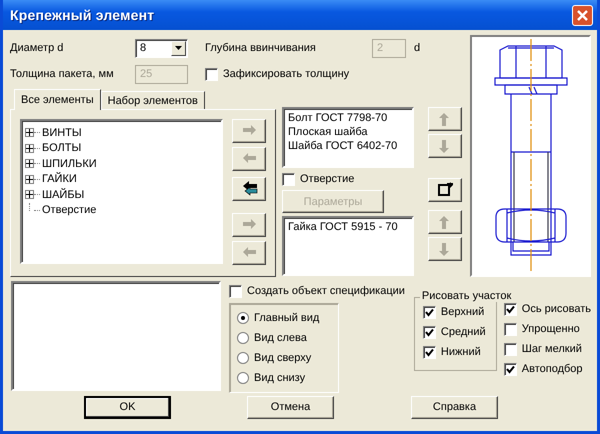 The image size is (600, 434). Describe the element at coordinates (552, 369) in the screenshot. I see `checkbox-label: Автоподбор` at that location.